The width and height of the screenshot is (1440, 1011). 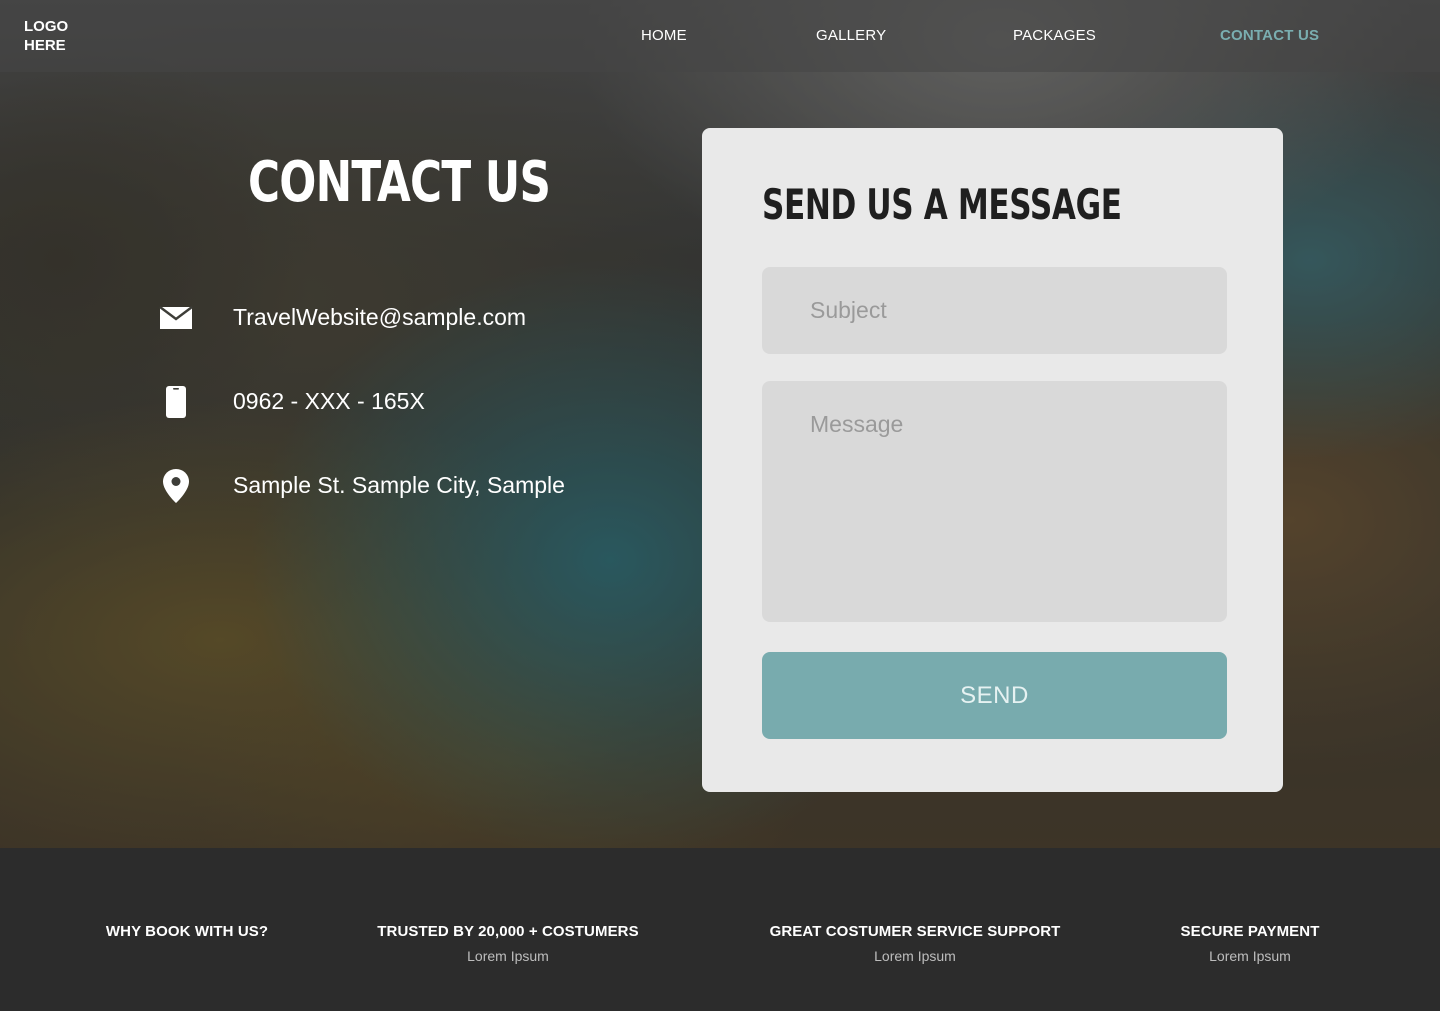 I want to click on location-pin-icon, so click(x=176, y=486).